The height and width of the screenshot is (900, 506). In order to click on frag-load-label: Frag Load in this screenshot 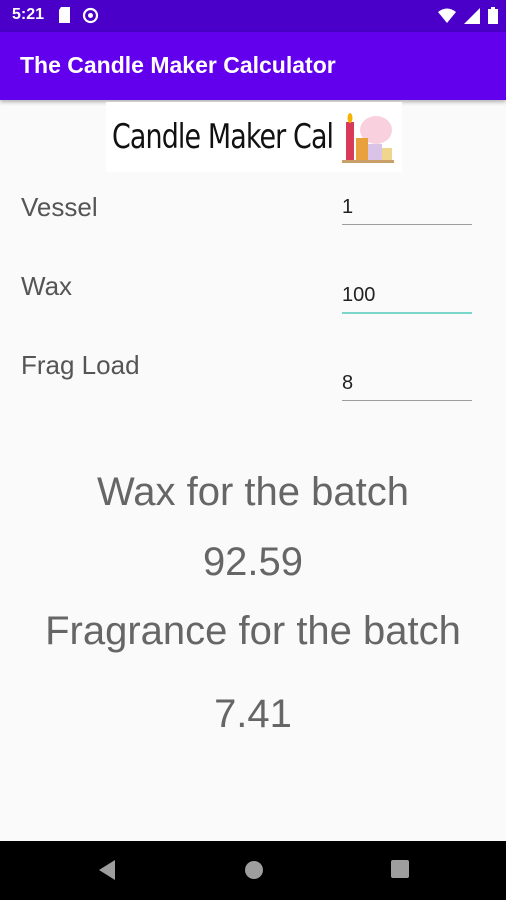, I will do `click(80, 365)`.